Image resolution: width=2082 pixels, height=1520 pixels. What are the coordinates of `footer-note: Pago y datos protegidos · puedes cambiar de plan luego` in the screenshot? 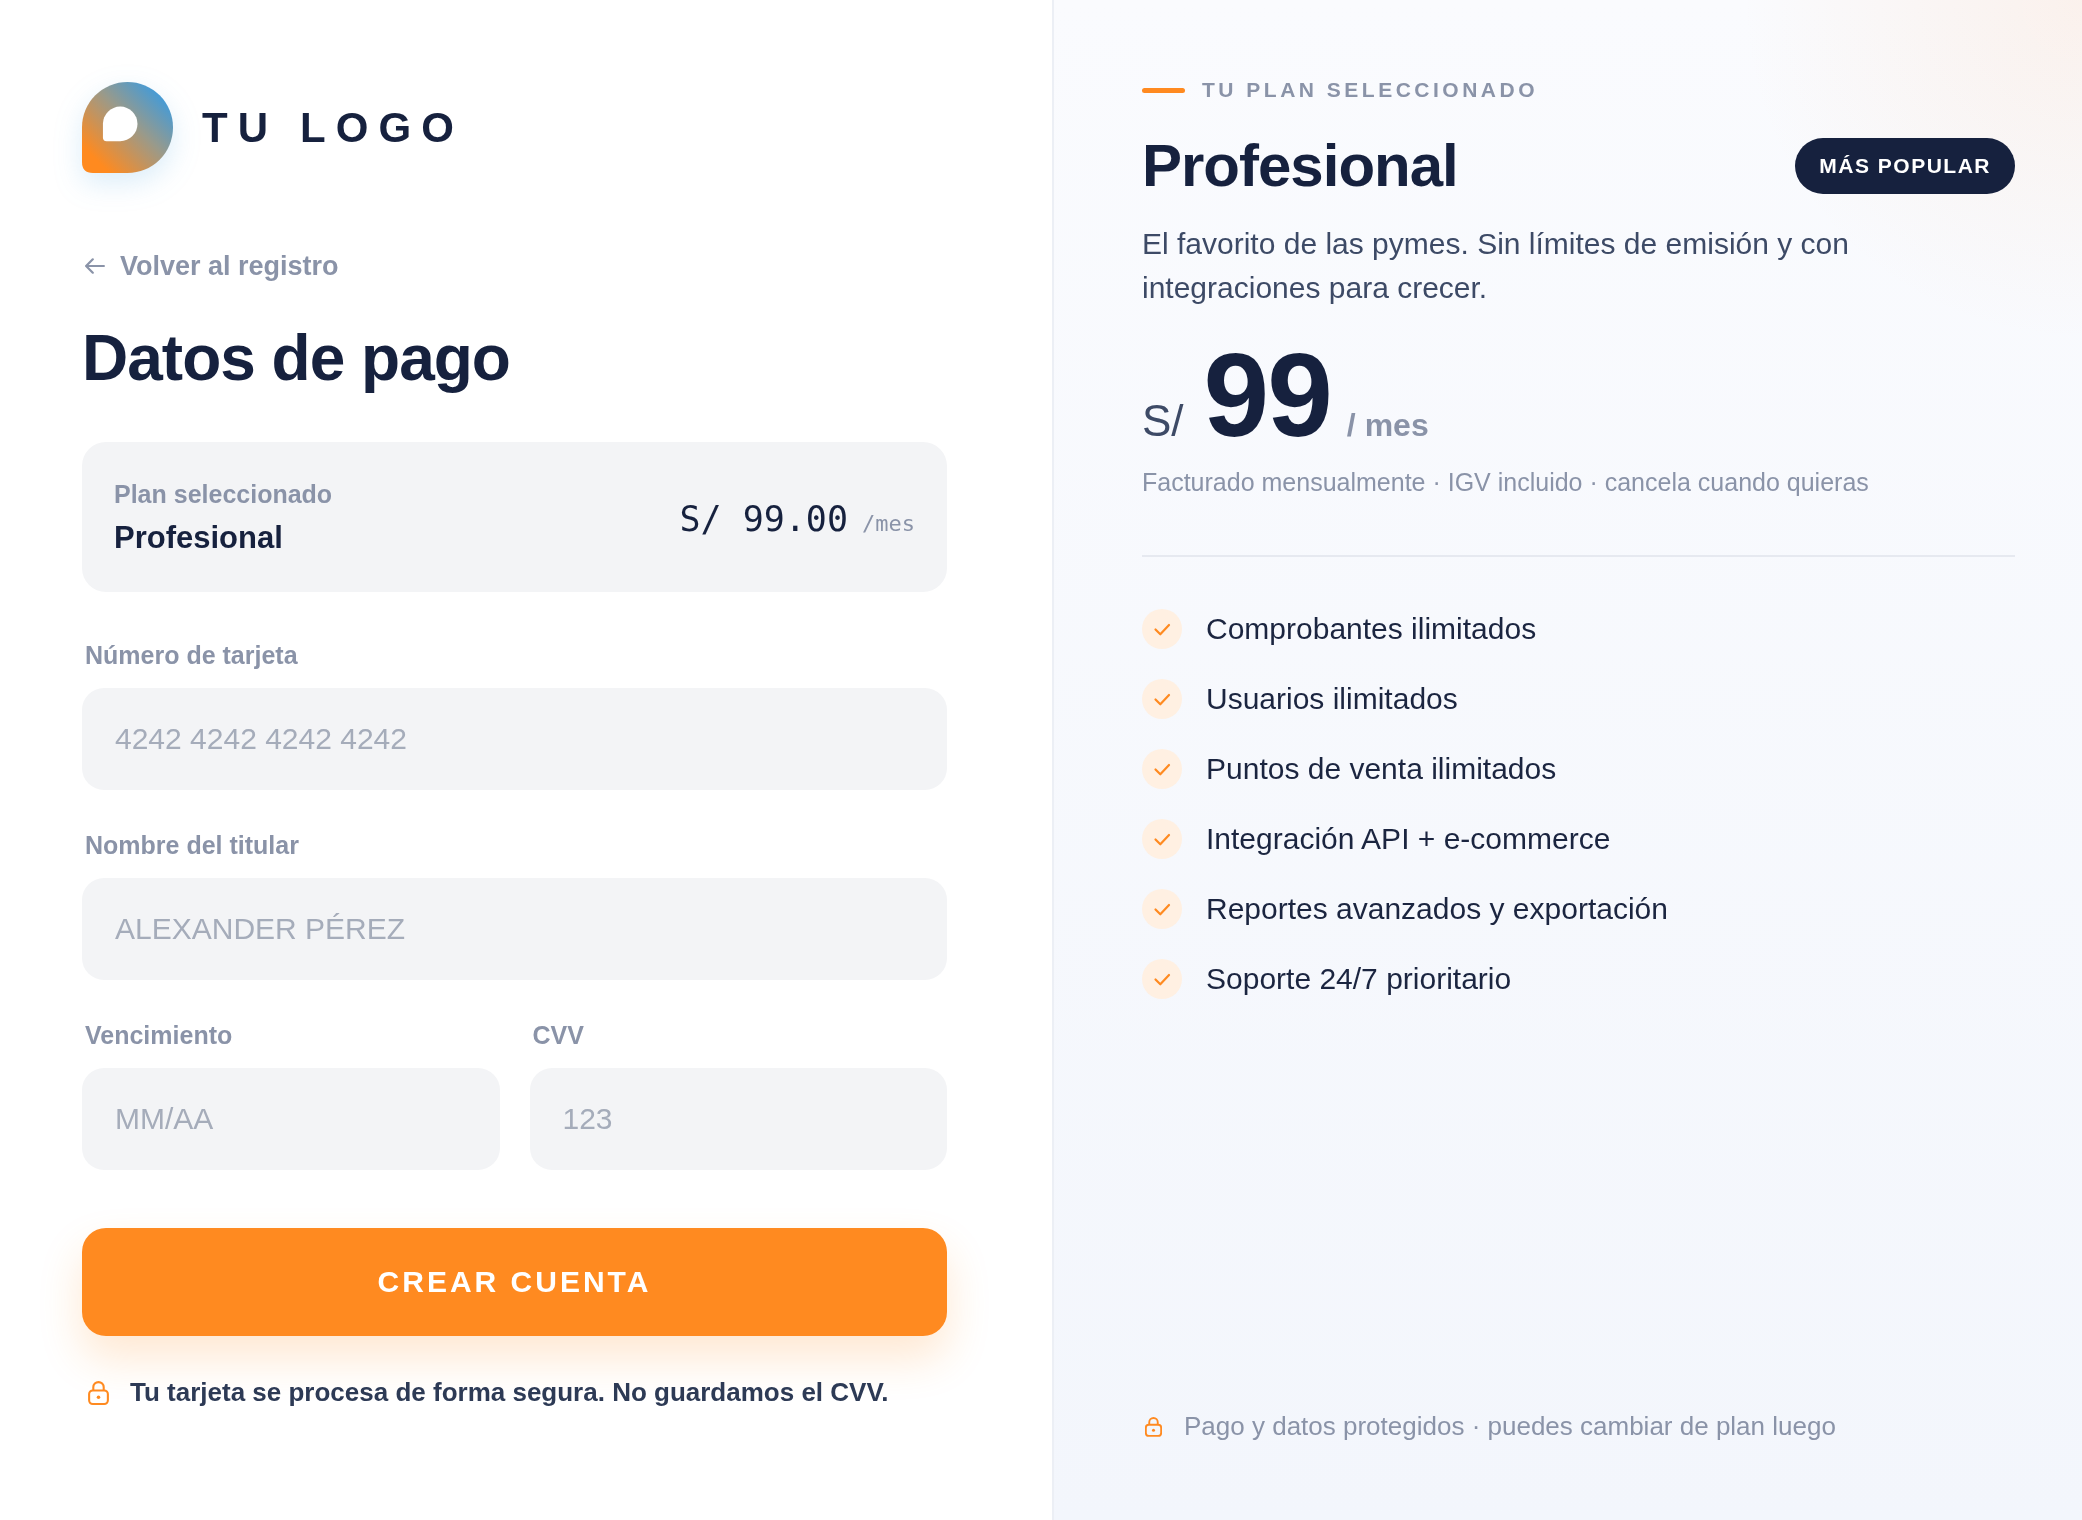 It's located at (1510, 1426).